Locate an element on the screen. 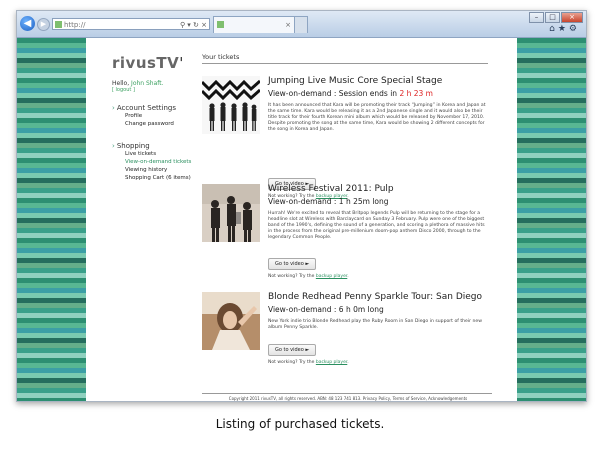 Image resolution: width=600 pixels, height=452 pixels. session-time: 2 h 23 m is located at coordinates (416, 93).